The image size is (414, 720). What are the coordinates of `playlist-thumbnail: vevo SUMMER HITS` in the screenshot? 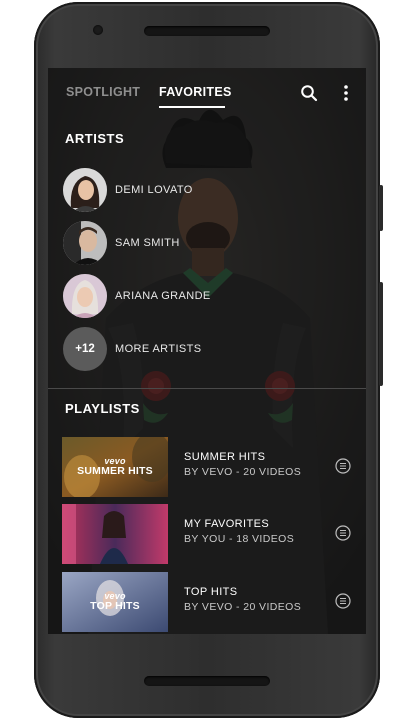 It's located at (115, 467).